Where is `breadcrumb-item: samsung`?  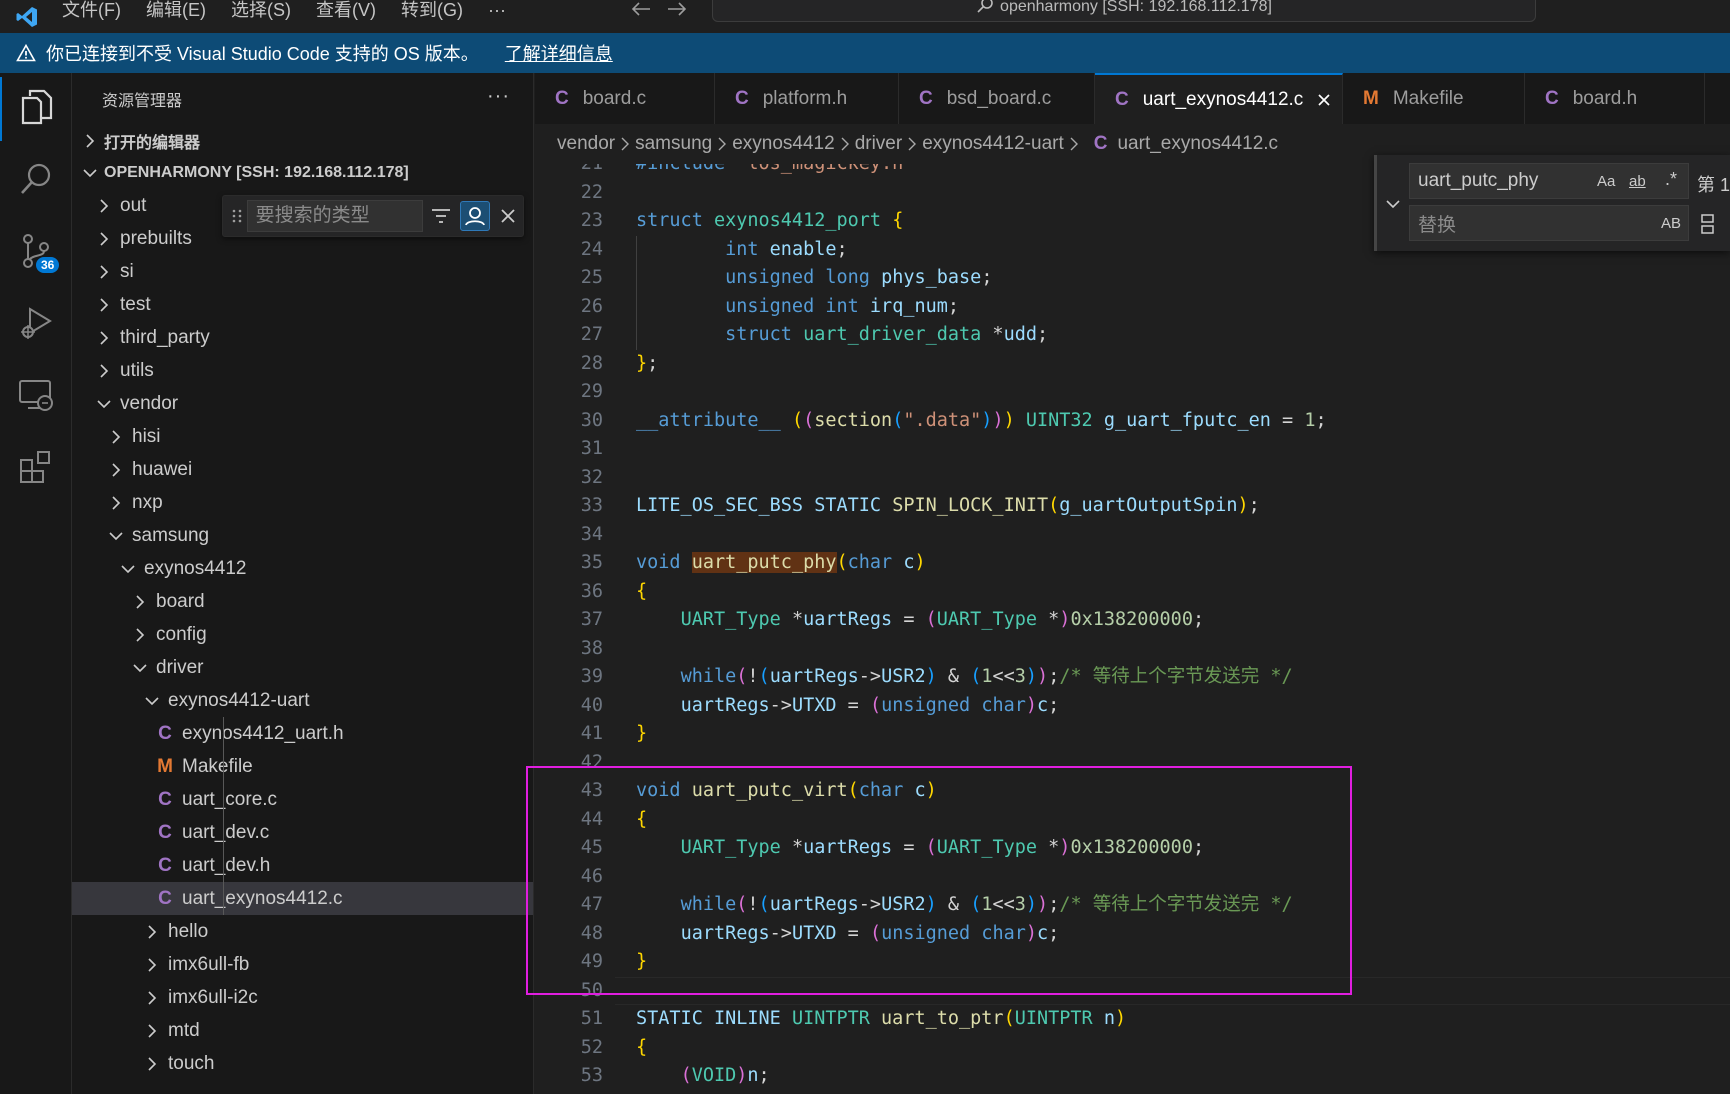 breadcrumb-item: samsung is located at coordinates (673, 144).